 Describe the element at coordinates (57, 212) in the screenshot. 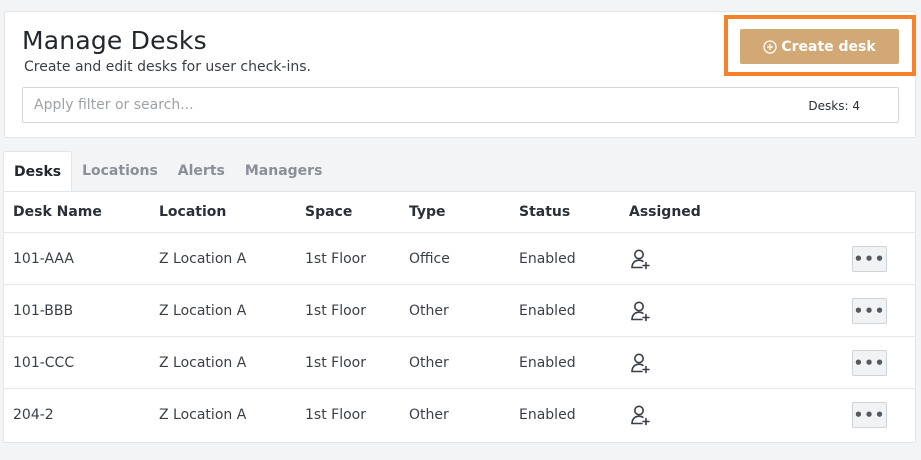

I see `column-header-desk-name: Desk Name` at that location.